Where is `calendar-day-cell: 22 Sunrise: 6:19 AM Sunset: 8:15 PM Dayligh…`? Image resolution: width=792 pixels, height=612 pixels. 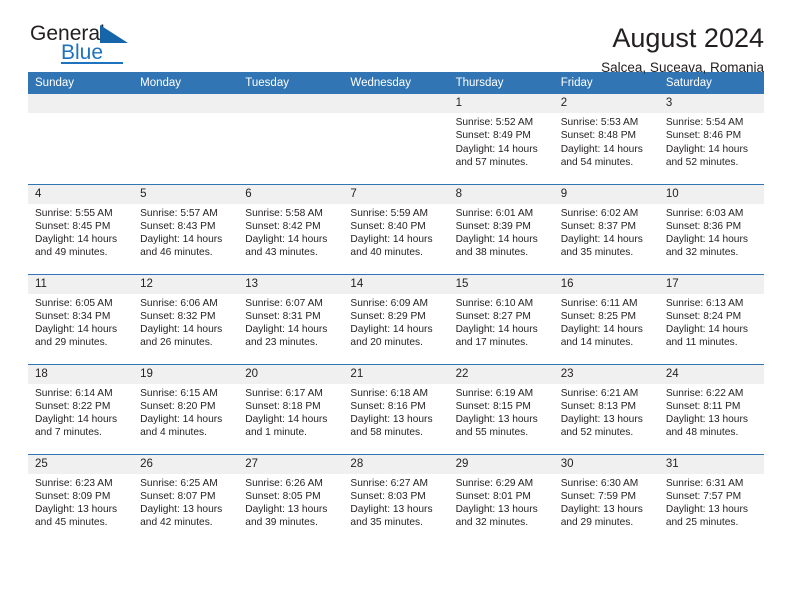 calendar-day-cell: 22 Sunrise: 6:19 AM Sunset: 8:15 PM Dayligh… is located at coordinates (501, 408).